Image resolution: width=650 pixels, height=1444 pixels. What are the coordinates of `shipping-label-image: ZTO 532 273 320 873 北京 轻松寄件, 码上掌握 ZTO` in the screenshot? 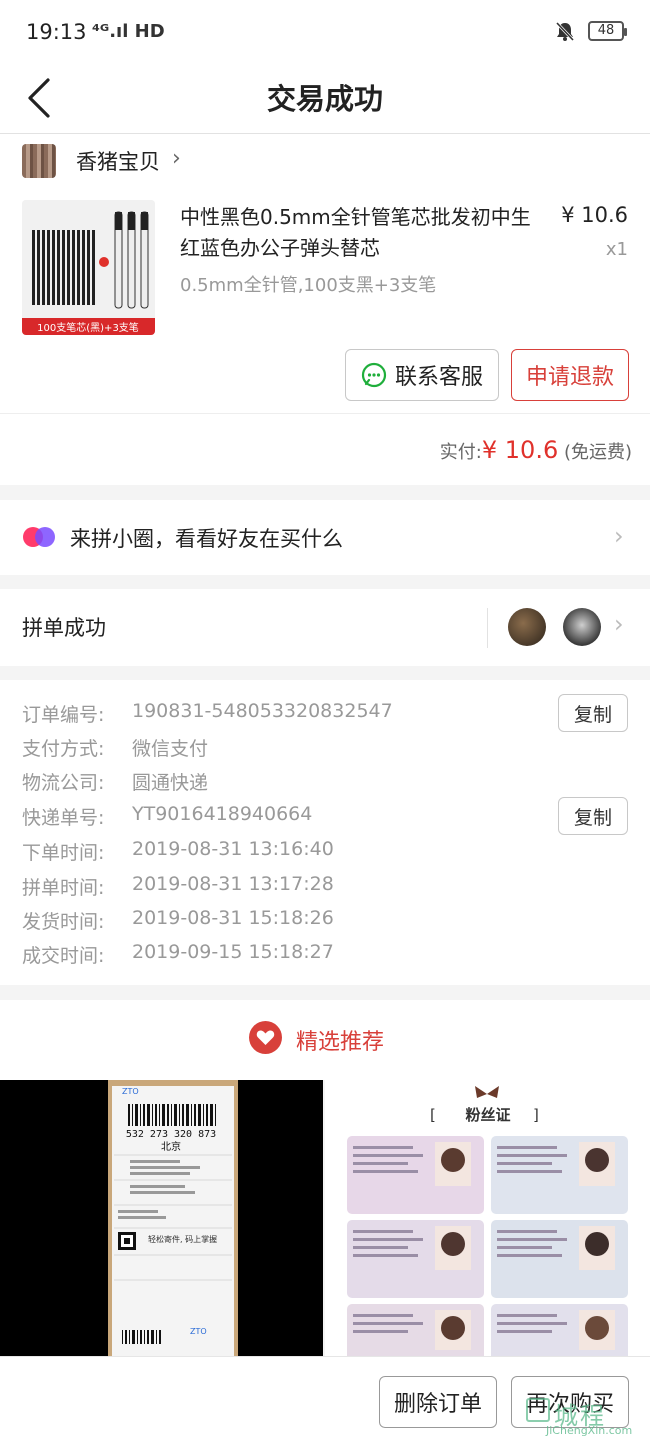 It's located at (161, 1218).